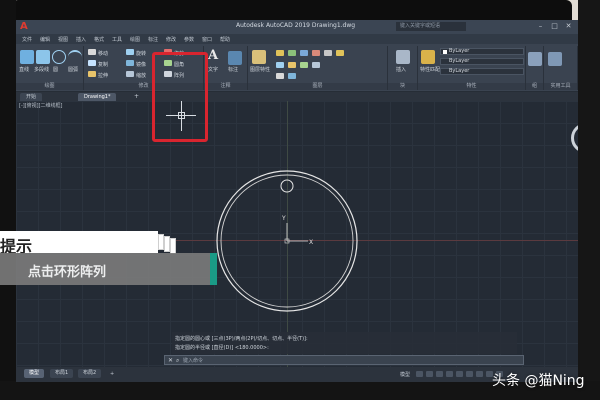 The image size is (600, 400). Describe the element at coordinates (207, 39) in the screenshot. I see `menu-item-window: 窗口` at that location.